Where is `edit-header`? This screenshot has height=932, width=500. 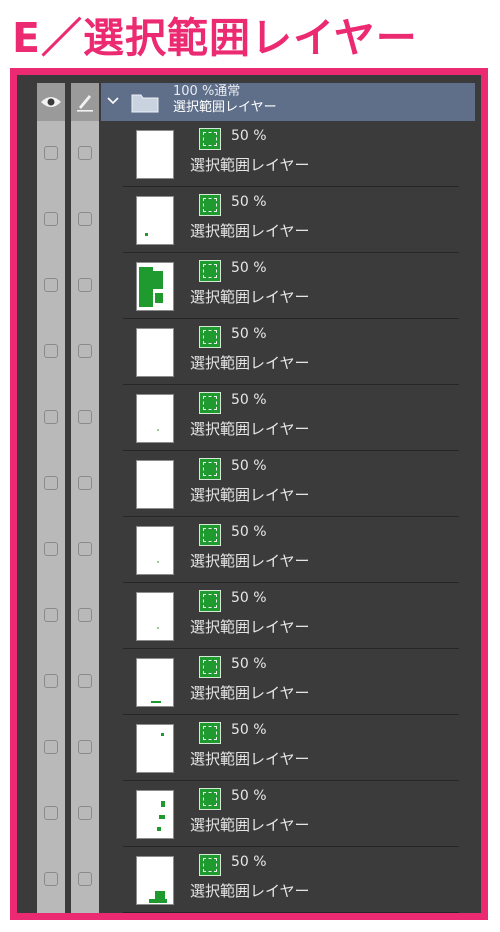
edit-header is located at coordinates (85, 102).